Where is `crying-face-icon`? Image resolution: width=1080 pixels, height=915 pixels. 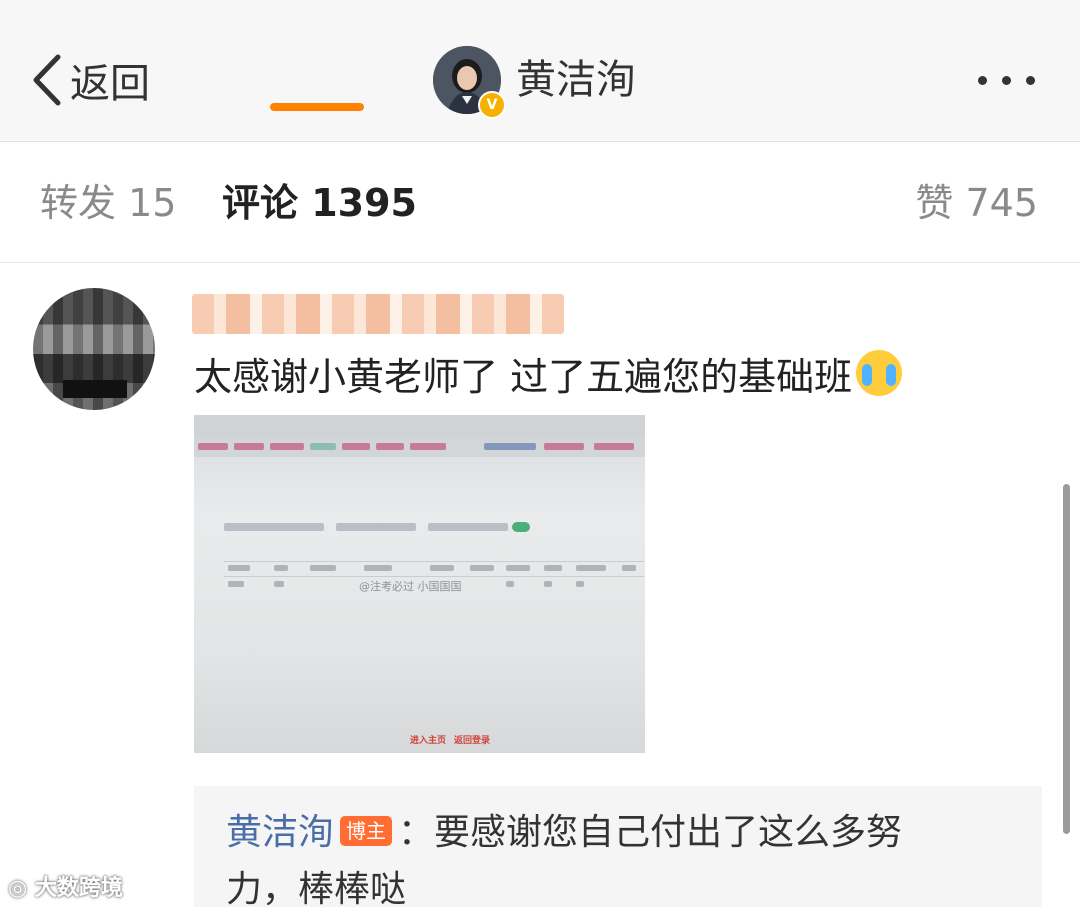
crying-face-icon is located at coordinates (879, 373).